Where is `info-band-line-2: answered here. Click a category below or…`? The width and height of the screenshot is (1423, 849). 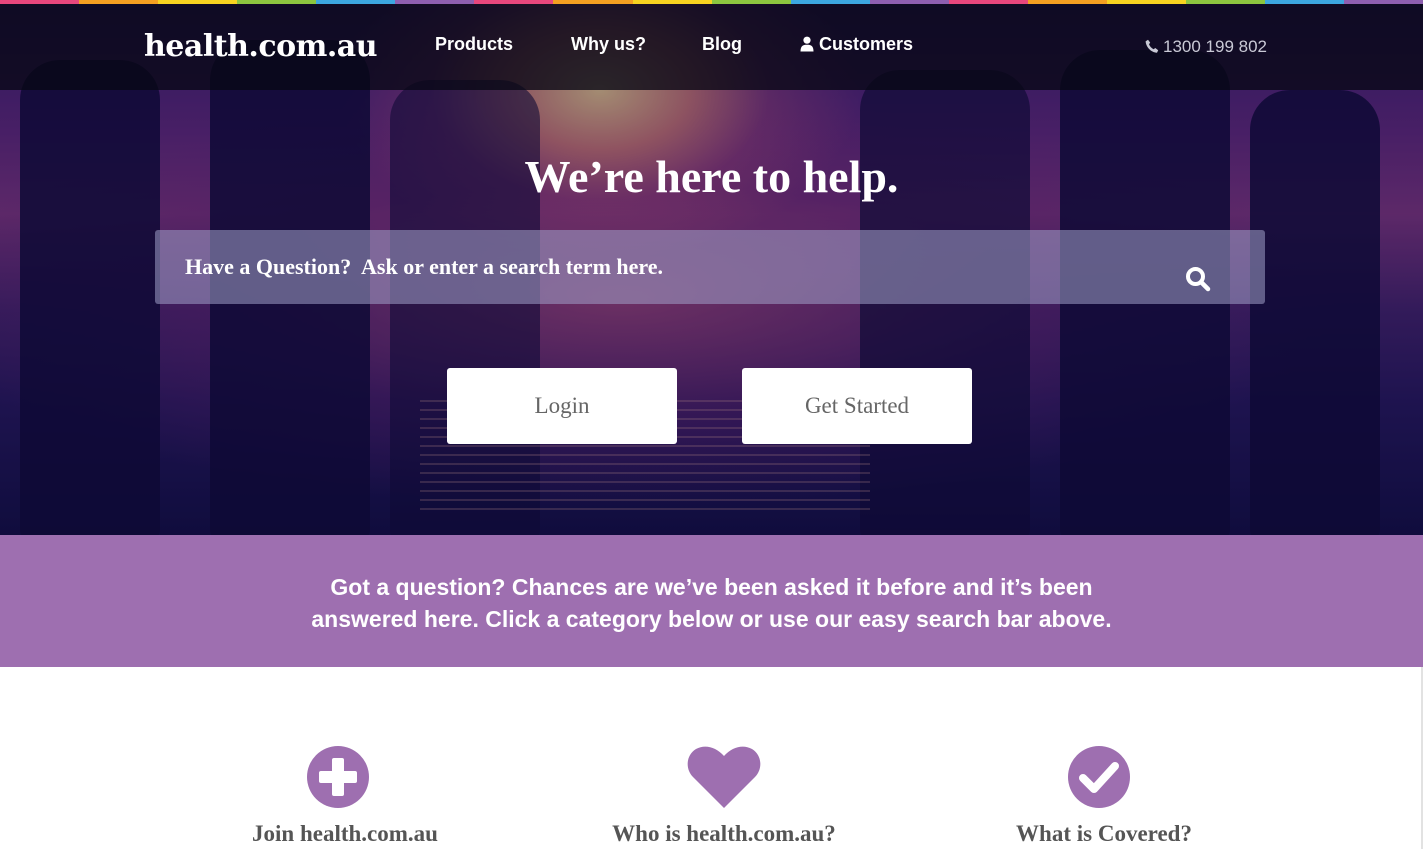
info-band-line-2: answered here. Click a category below or… is located at coordinates (711, 619).